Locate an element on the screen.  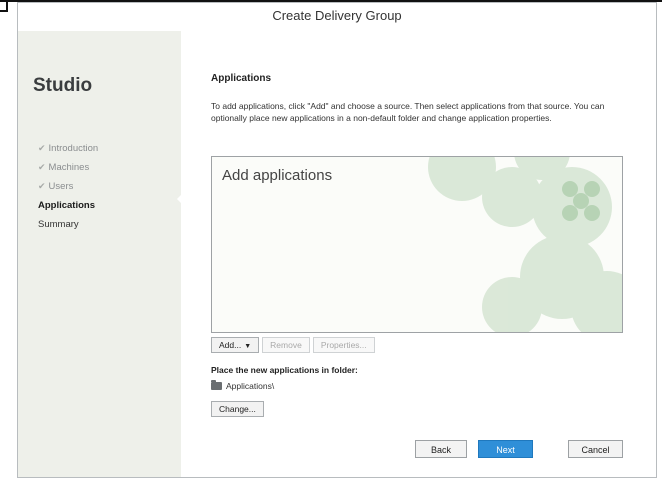
back-button: Back is located at coordinates (441, 449).